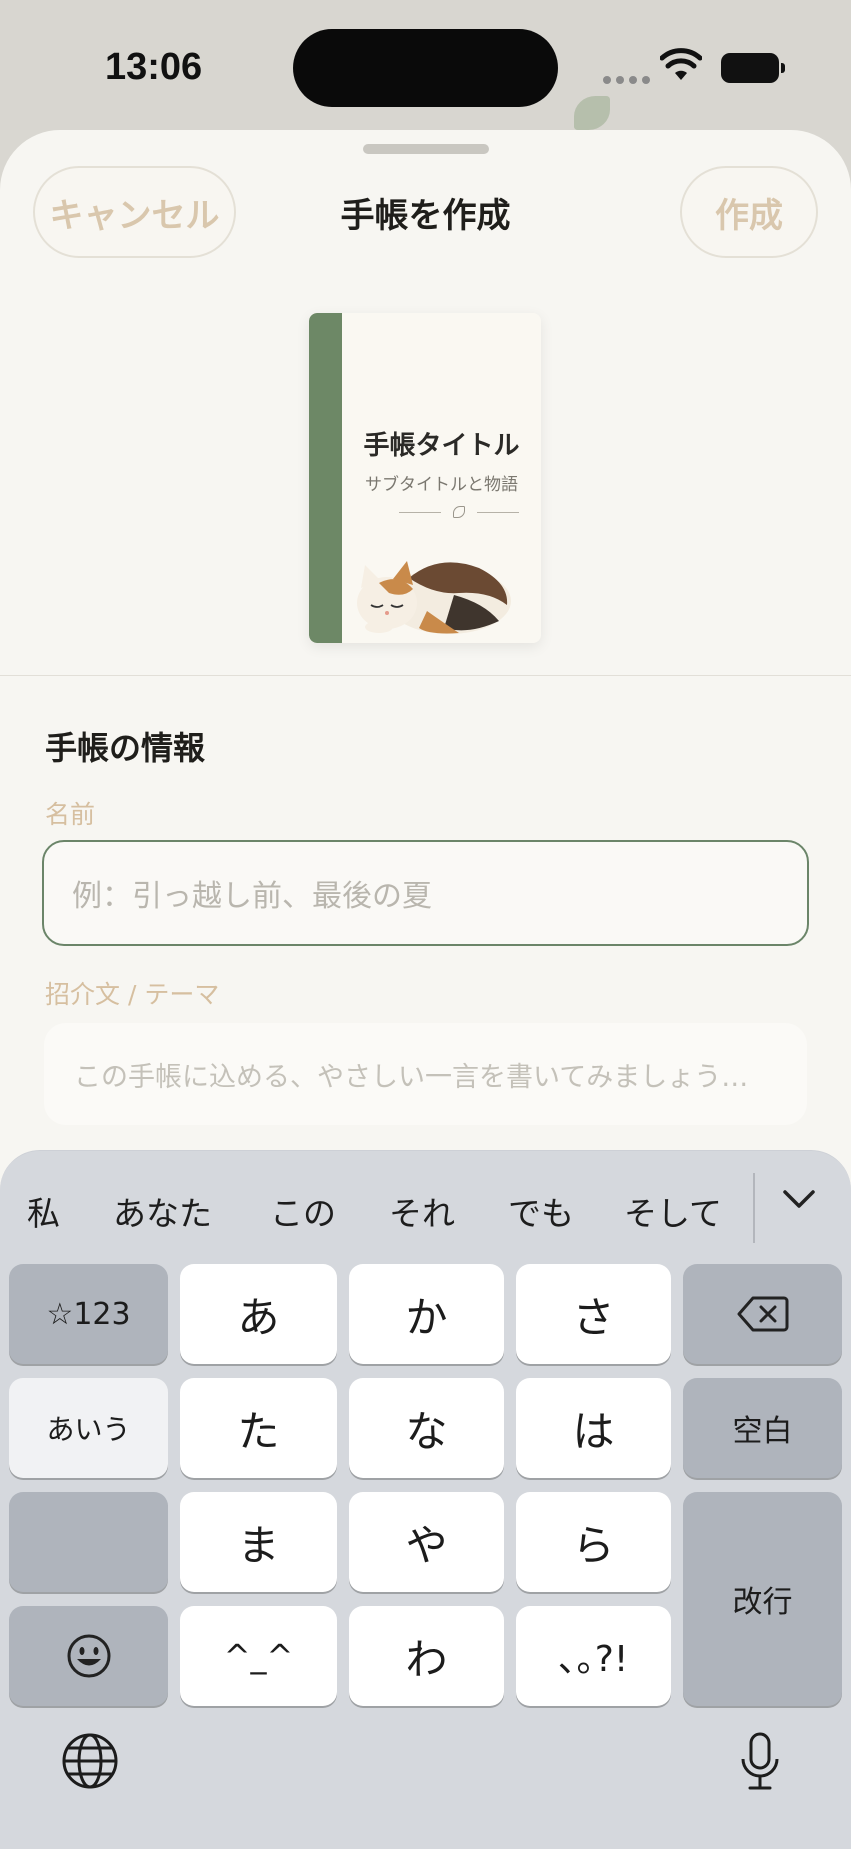 The width and height of the screenshot is (851, 1849). Describe the element at coordinates (426, 1542) in the screenshot. I see `key-ya: や` at that location.